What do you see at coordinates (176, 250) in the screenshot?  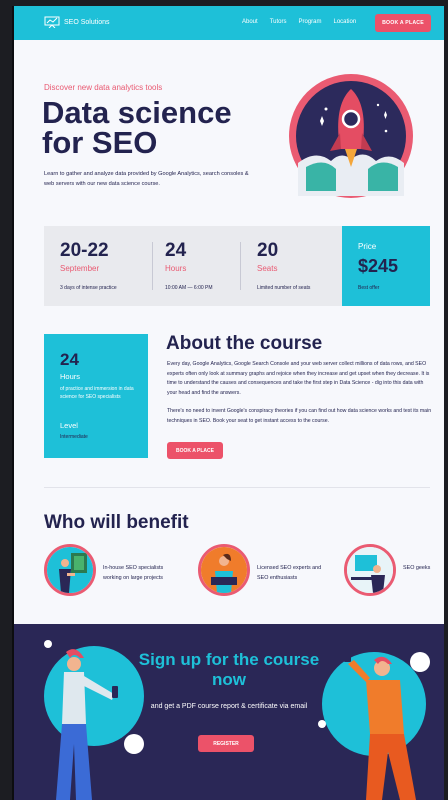 I see `stat-hours-value: 24` at bounding box center [176, 250].